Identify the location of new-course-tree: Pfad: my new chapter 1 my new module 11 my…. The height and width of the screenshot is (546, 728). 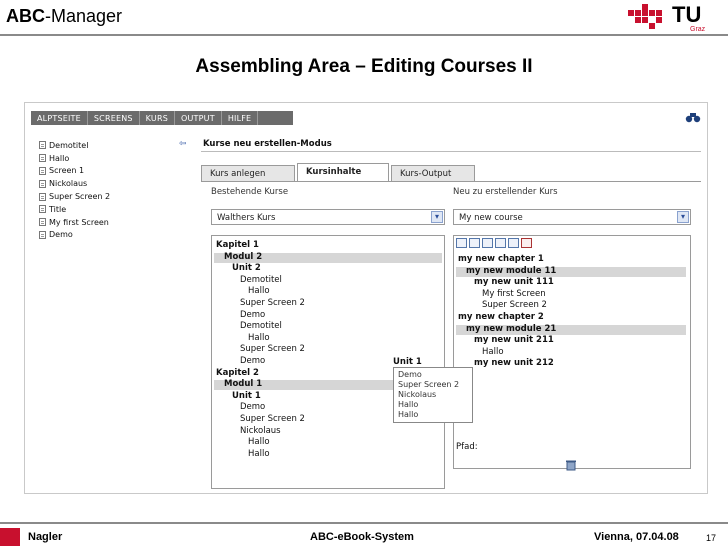
(572, 352).